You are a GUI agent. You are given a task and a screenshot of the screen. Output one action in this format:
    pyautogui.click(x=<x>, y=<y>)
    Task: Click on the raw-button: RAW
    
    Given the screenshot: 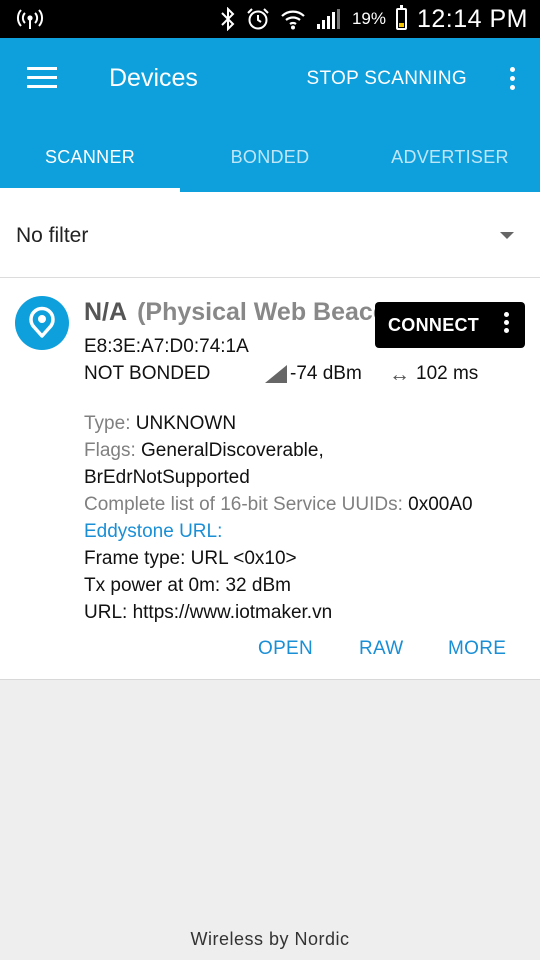 What is the action you would take?
    pyautogui.click(x=381, y=649)
    